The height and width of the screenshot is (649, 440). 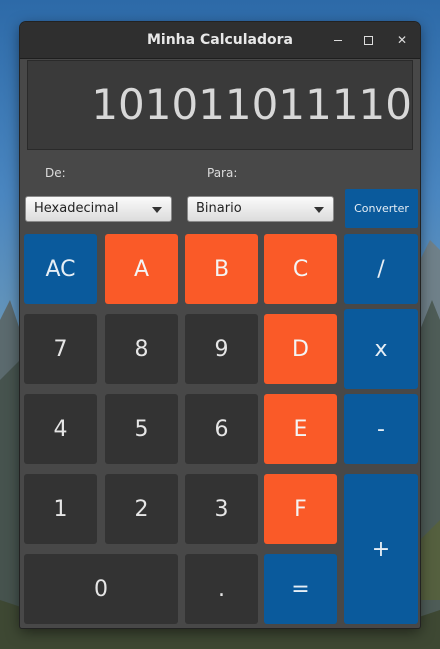 What do you see at coordinates (260, 209) in the screenshot?
I see `to-base-select: Binario` at bounding box center [260, 209].